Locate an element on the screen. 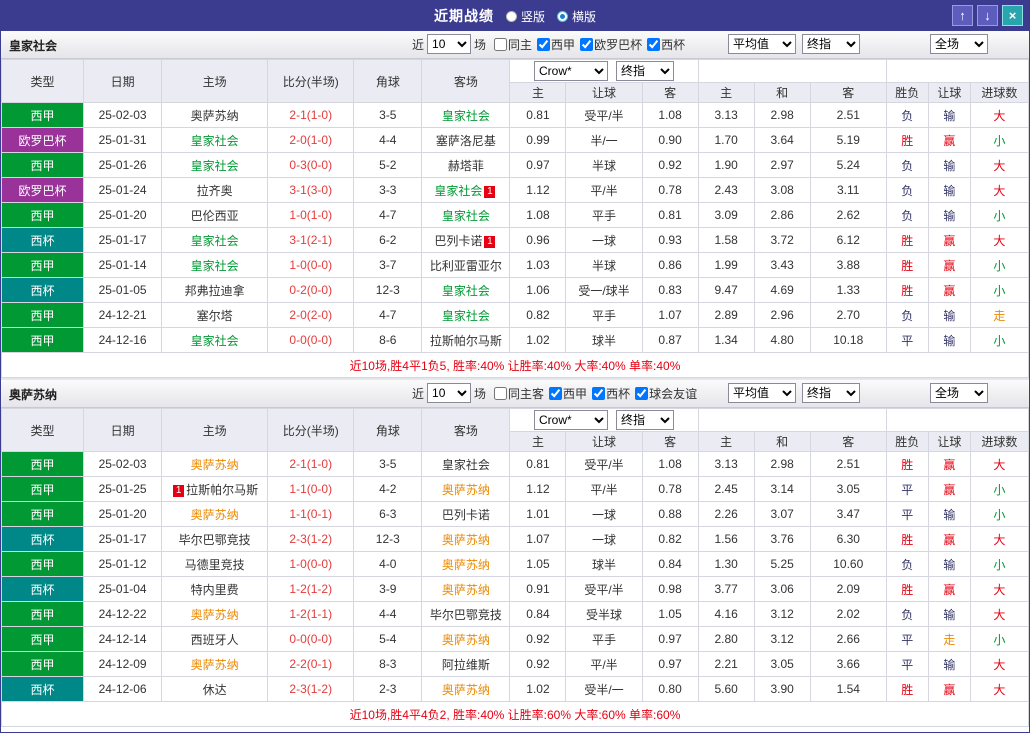  handicap-result-cell: 赢 is located at coordinates (949, 265).